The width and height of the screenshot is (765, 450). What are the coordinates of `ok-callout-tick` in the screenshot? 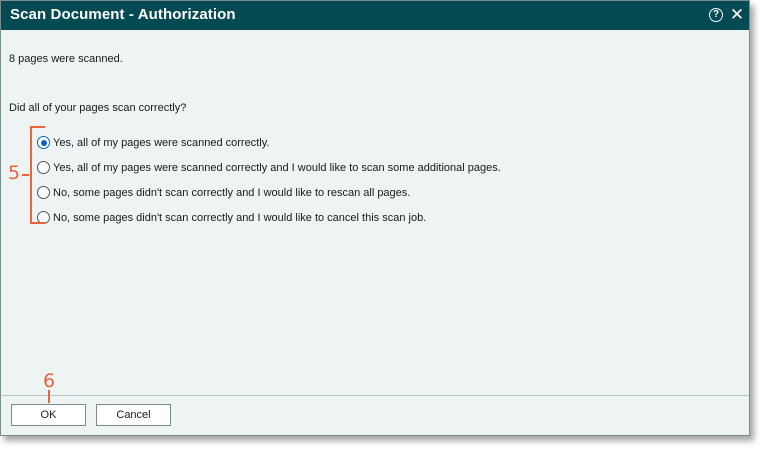 It's located at (49, 396).